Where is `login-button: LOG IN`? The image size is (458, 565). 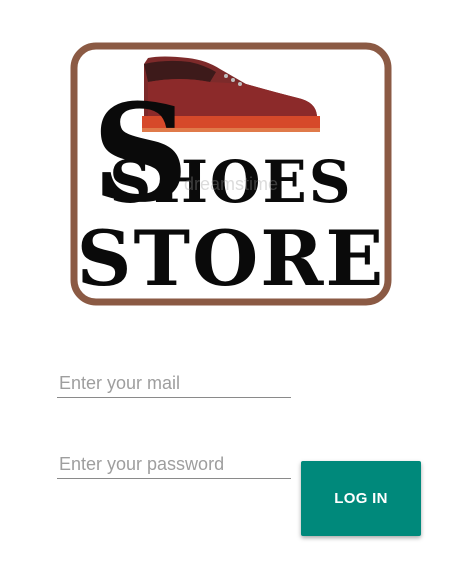 login-button: LOG IN is located at coordinates (361, 498).